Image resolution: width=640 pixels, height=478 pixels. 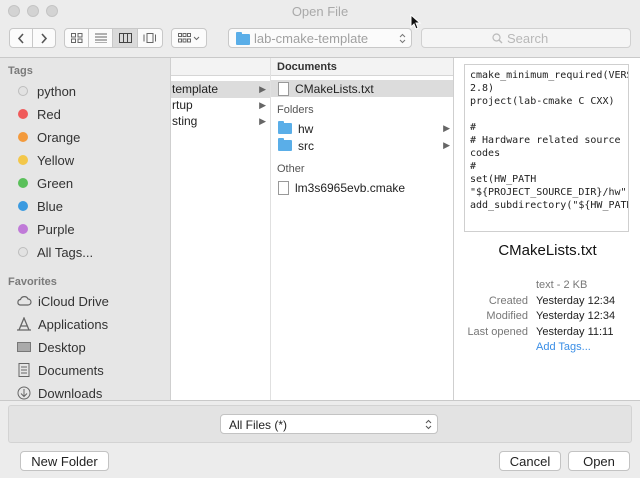 I want to click on sidebar-tag-blue: Blue, so click(x=40, y=206).